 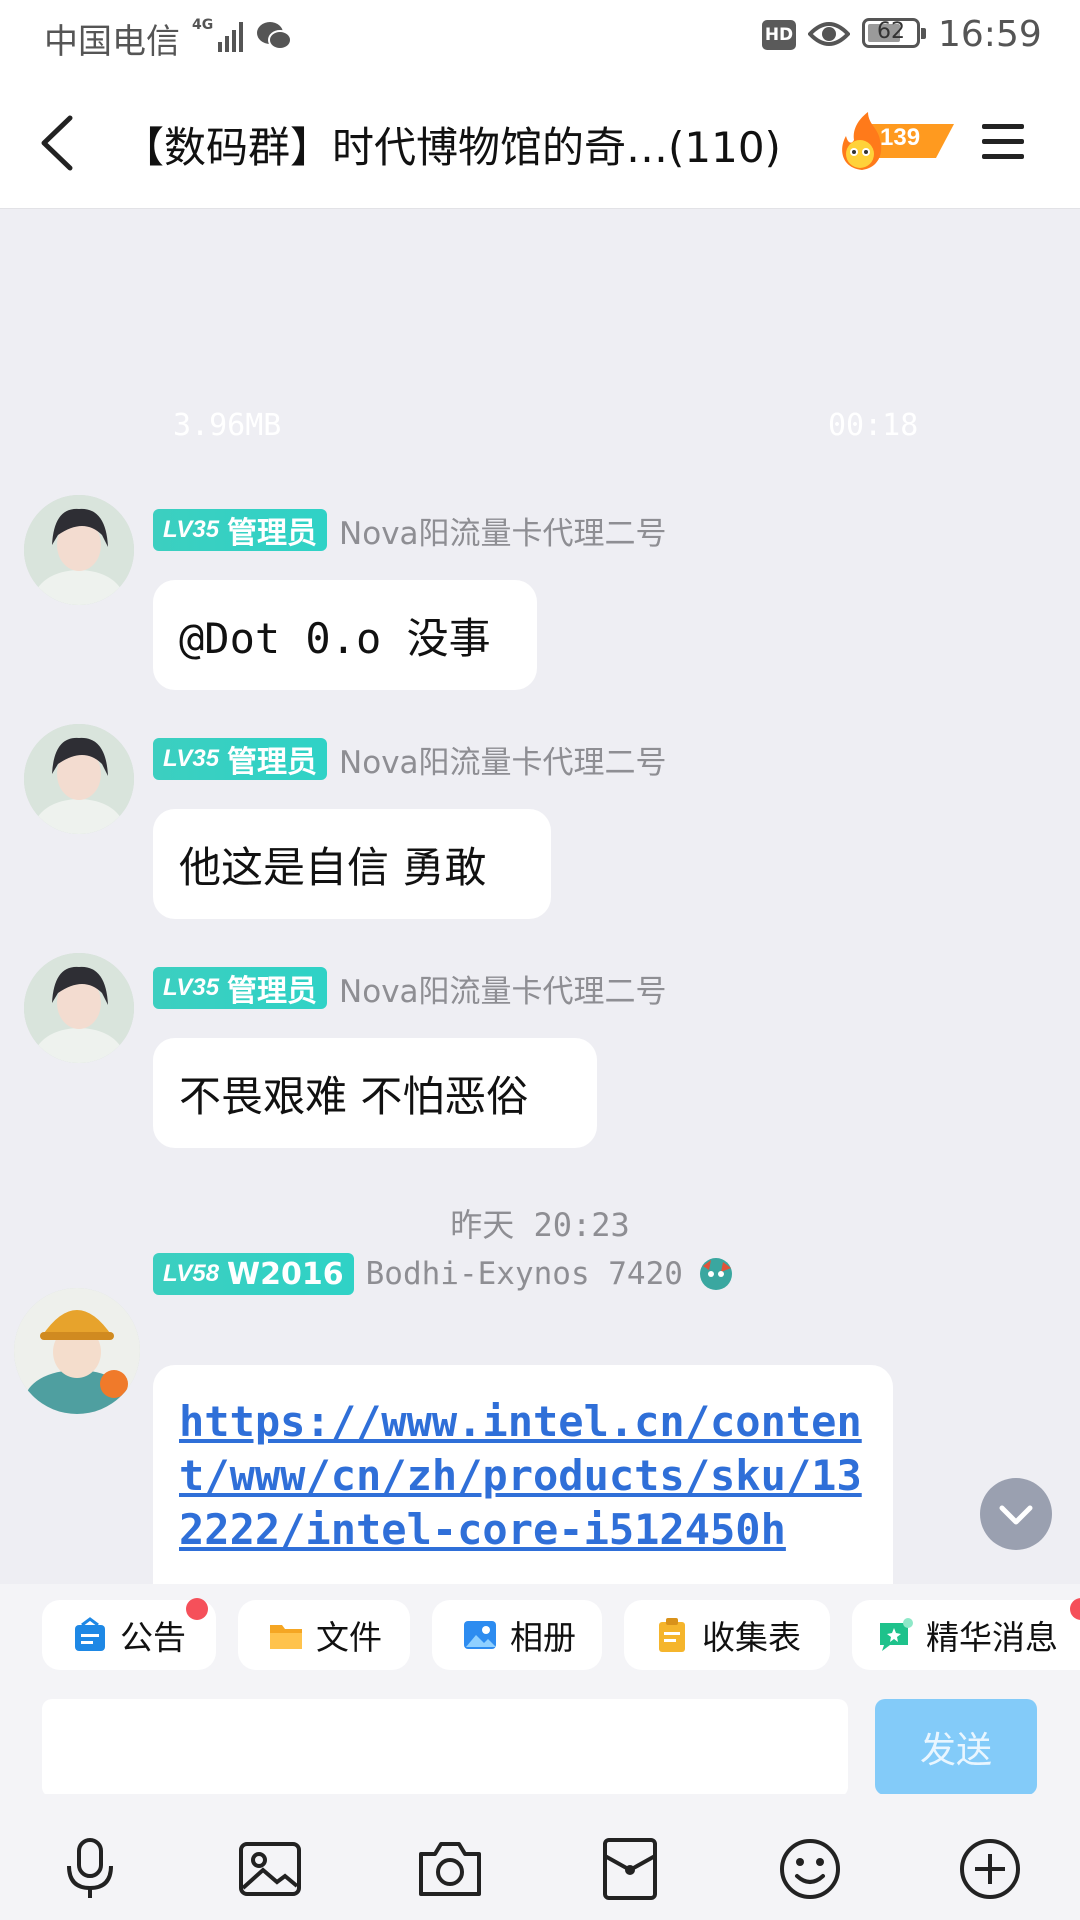 I want to click on chip-label: 相册, so click(x=543, y=1637).